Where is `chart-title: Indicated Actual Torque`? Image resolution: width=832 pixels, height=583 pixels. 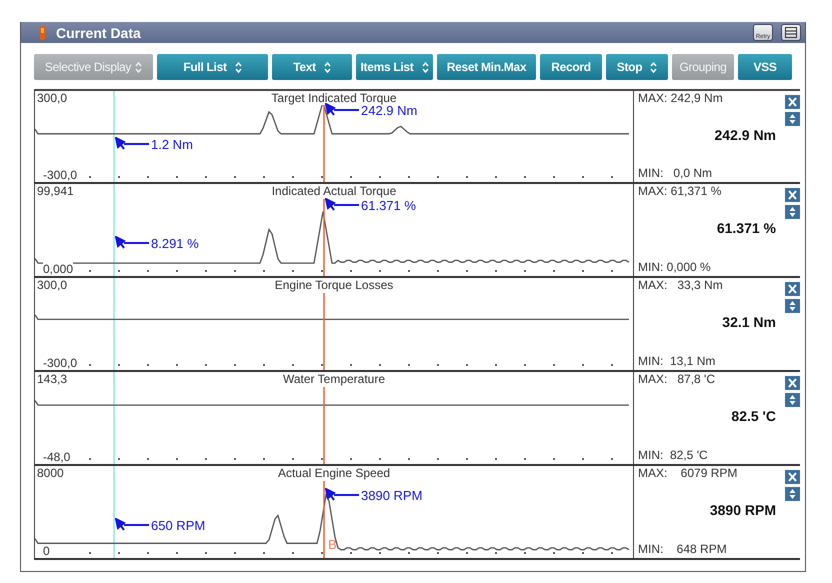
chart-title: Indicated Actual Torque is located at coordinates (334, 191).